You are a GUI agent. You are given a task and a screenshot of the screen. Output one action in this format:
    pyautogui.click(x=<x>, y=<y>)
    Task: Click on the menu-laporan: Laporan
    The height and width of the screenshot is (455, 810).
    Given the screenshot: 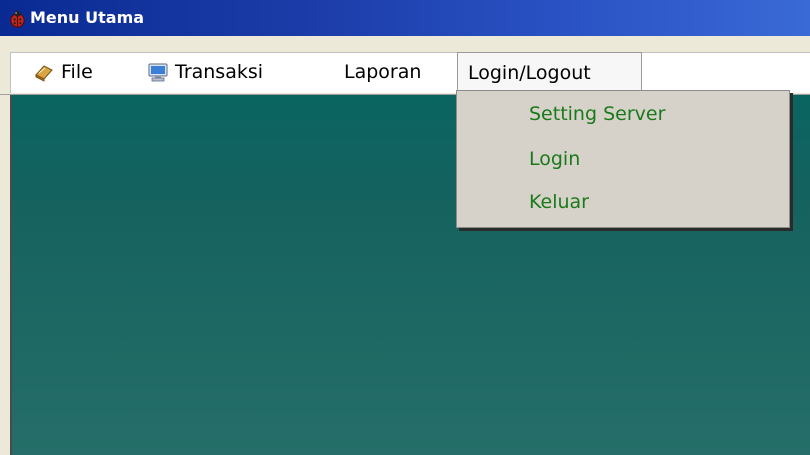 What is the action you would take?
    pyautogui.click(x=382, y=72)
    